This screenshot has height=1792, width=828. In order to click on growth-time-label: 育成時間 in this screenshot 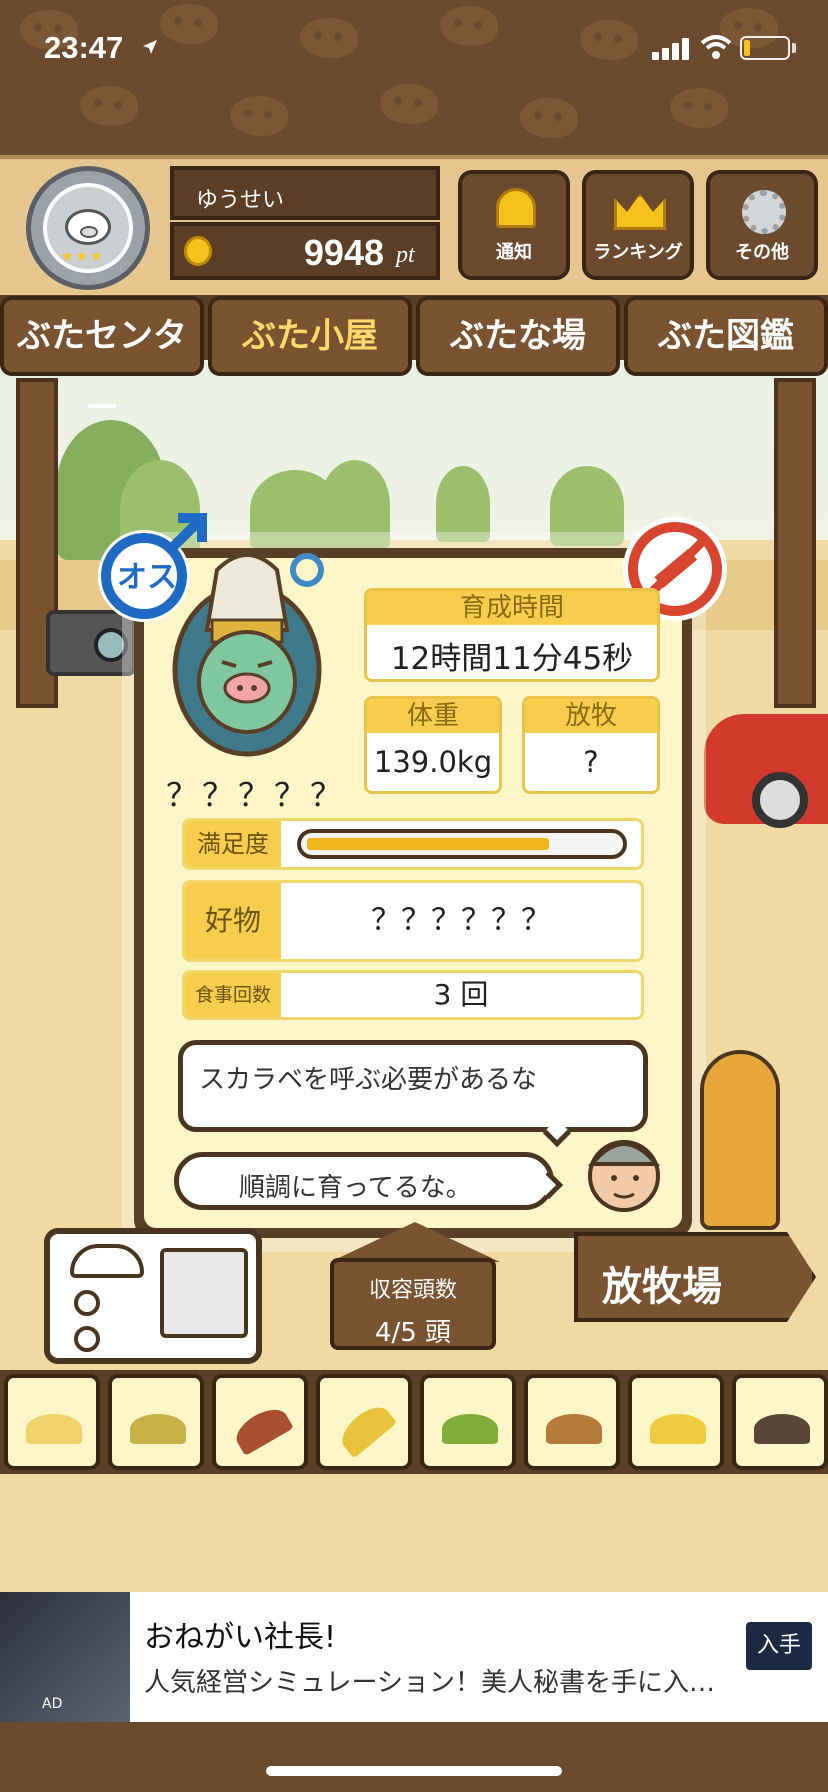, I will do `click(512, 608)`.